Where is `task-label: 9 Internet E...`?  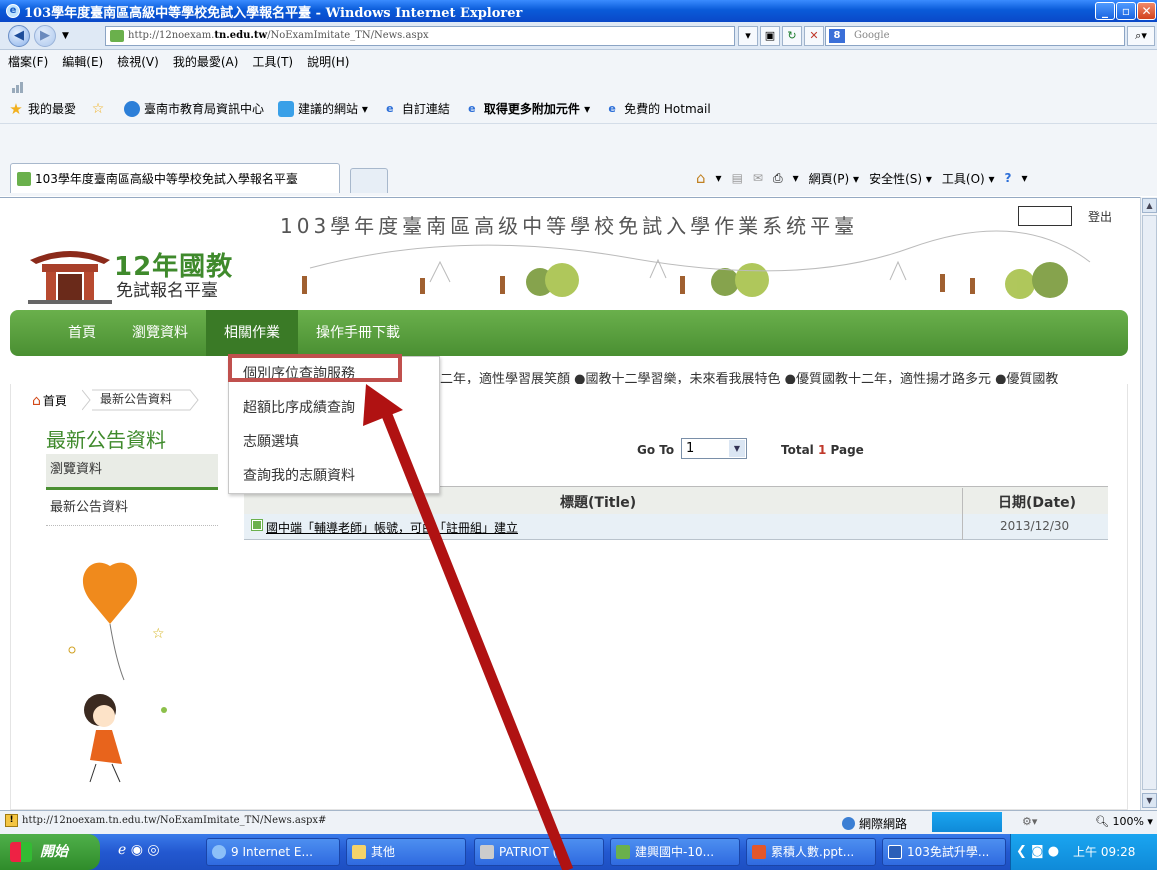 task-label: 9 Internet E... is located at coordinates (272, 852).